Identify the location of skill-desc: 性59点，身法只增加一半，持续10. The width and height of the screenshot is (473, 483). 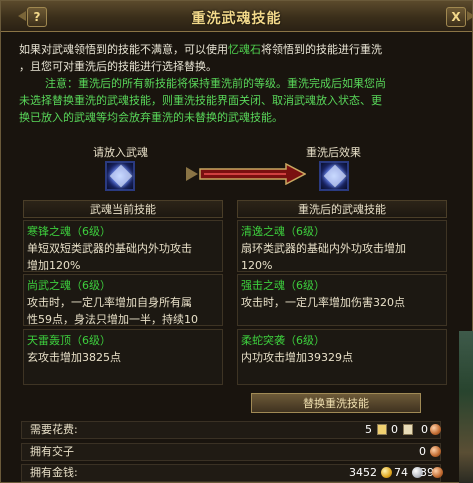
(112, 319).